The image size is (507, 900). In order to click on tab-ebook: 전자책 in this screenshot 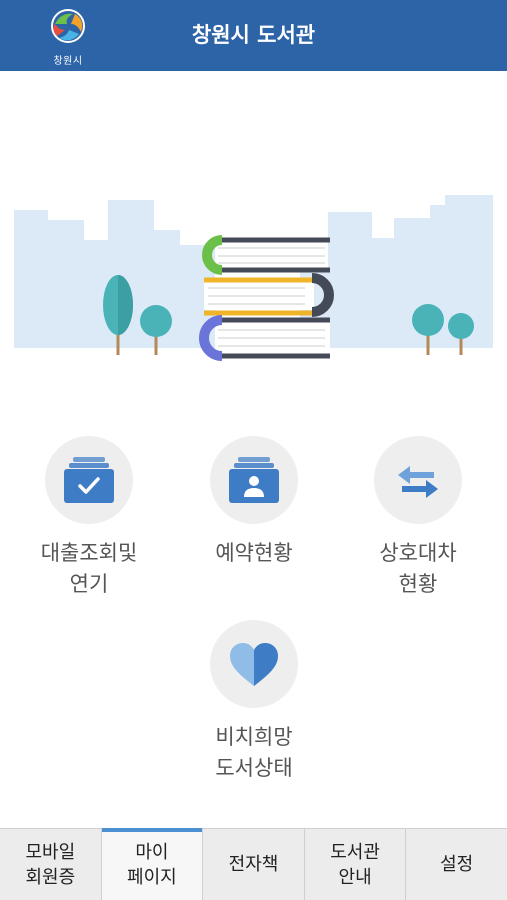, I will do `click(253, 864)`.